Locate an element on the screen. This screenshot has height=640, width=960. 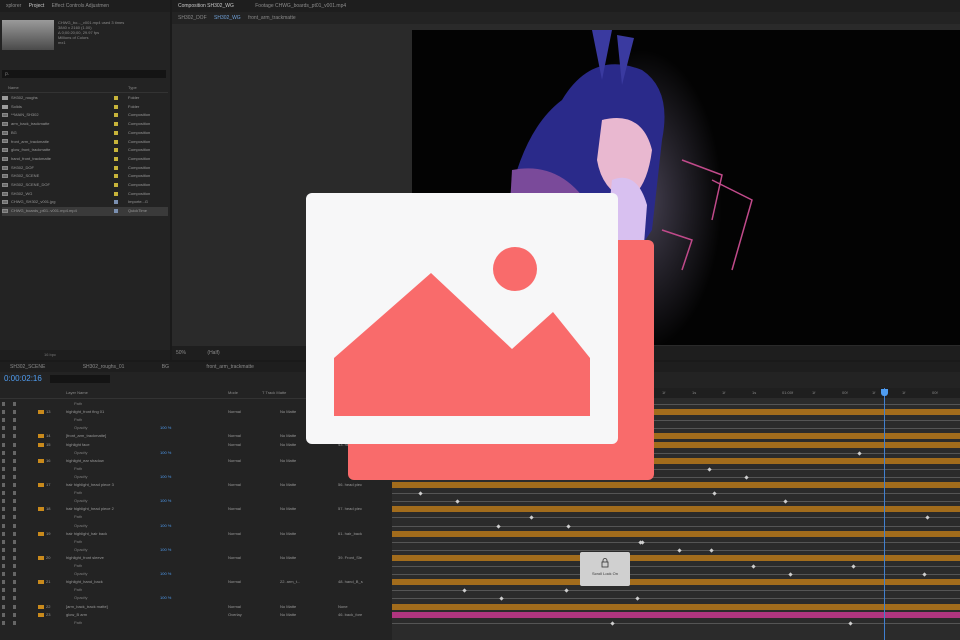
layer-name: hair highlight_head piece 3 is located at coordinates (90, 485).